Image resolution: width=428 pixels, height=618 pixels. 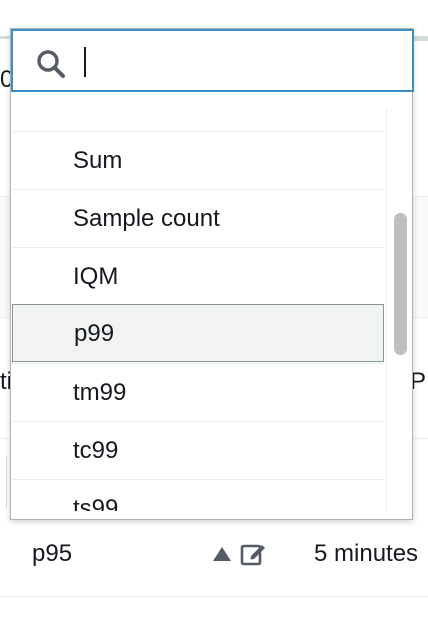 What do you see at coordinates (366, 553) in the screenshot?
I see `period-value: 5 minutes` at bounding box center [366, 553].